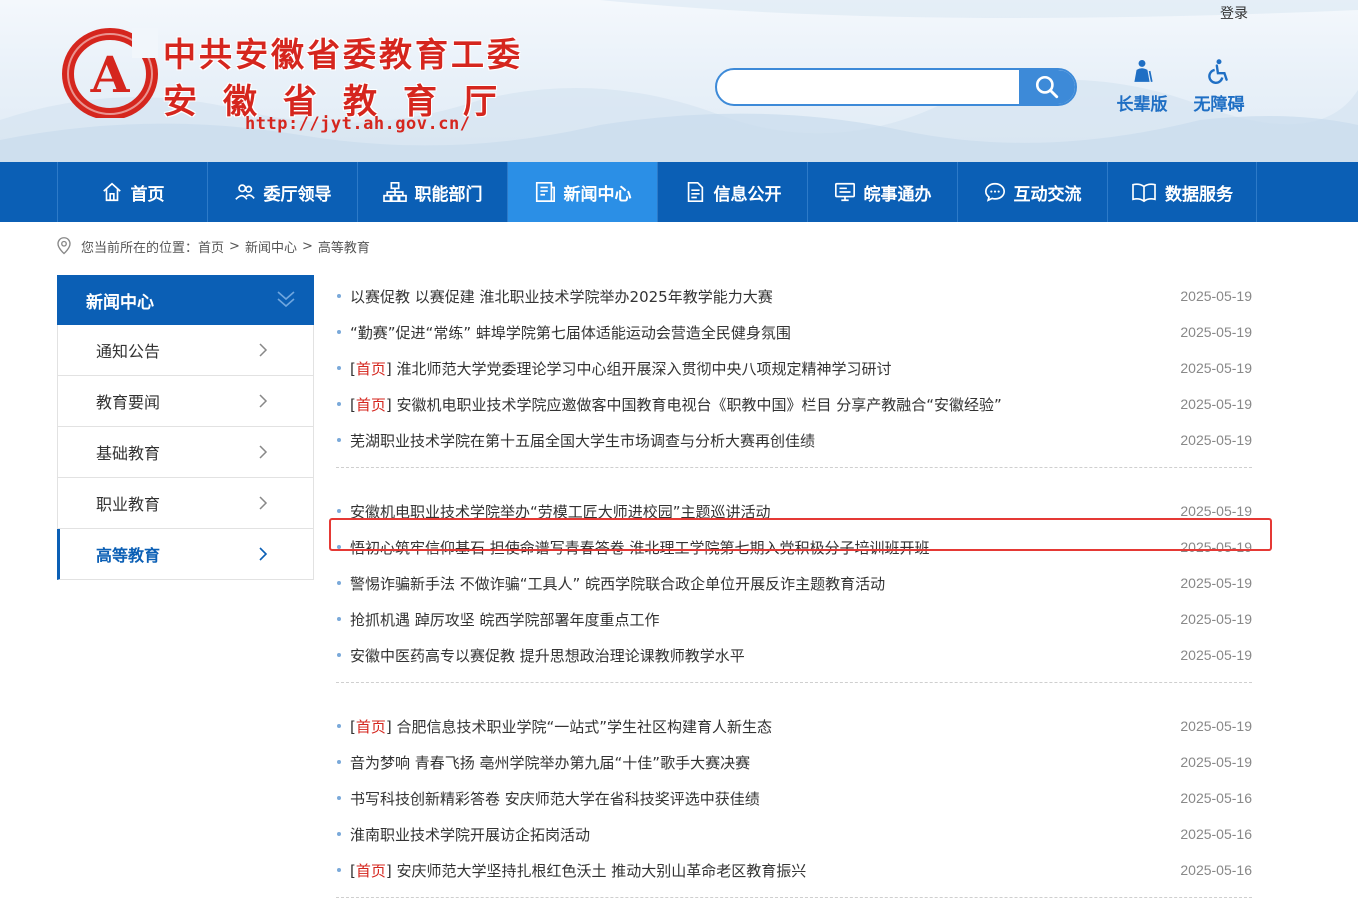 The width and height of the screenshot is (1358, 923). I want to click on breadcrumb-news-center: 新闻中心, so click(271, 246).